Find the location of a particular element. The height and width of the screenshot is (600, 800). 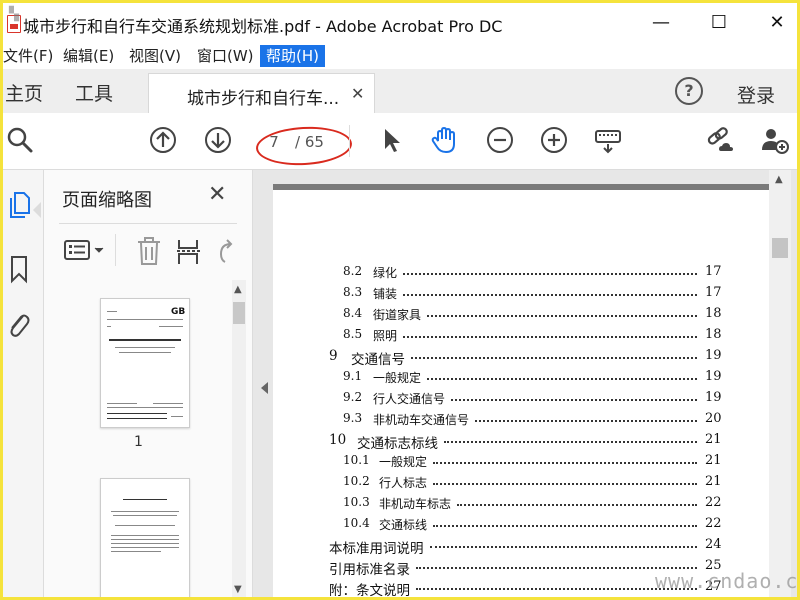

page-thumbnails-icon is located at coordinates (19, 205).